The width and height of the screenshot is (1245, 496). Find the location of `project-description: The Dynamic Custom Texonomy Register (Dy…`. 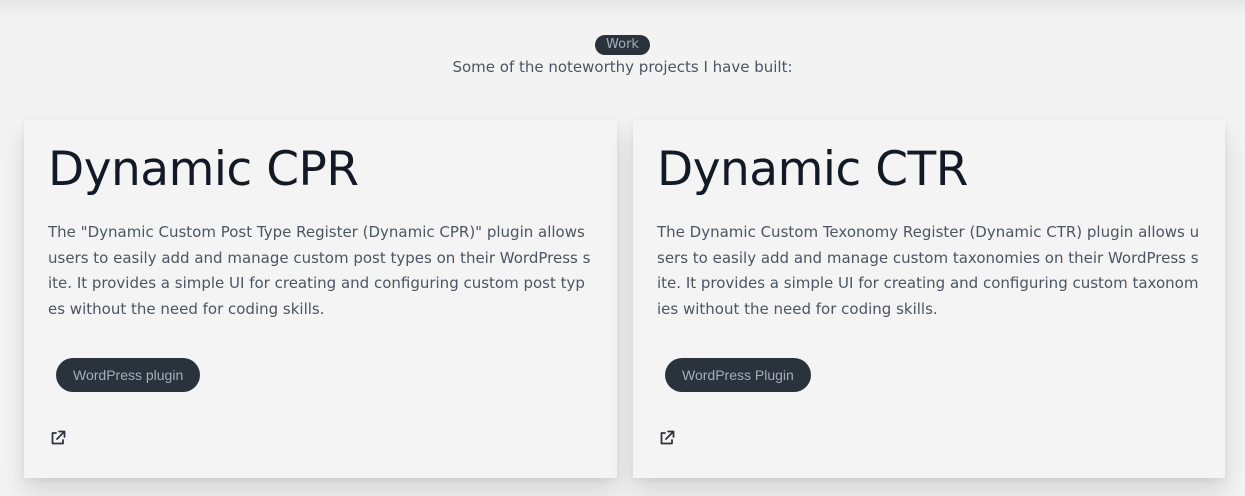

project-description: The Dynamic Custom Texonomy Register (Dy… is located at coordinates (928, 270).